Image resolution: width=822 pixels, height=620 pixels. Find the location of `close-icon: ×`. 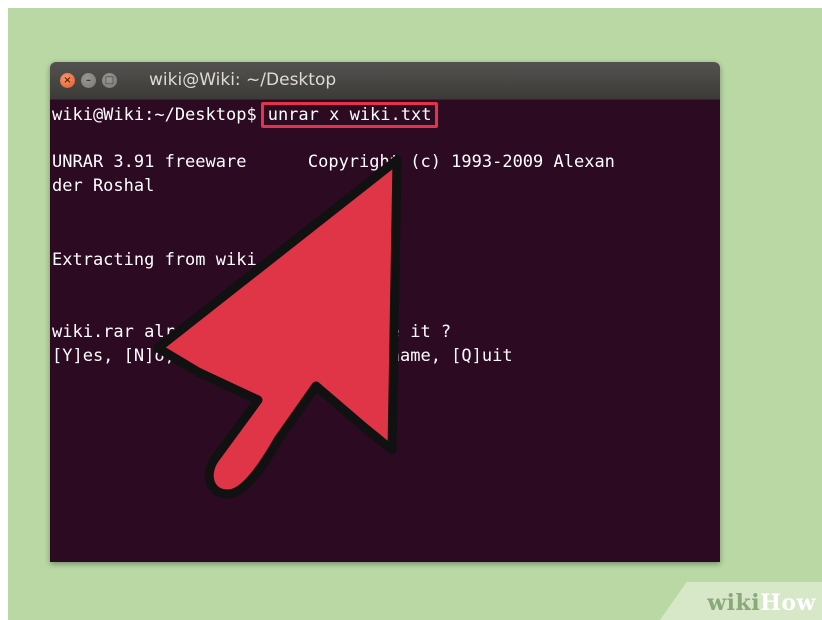

close-icon: × is located at coordinates (67, 80).